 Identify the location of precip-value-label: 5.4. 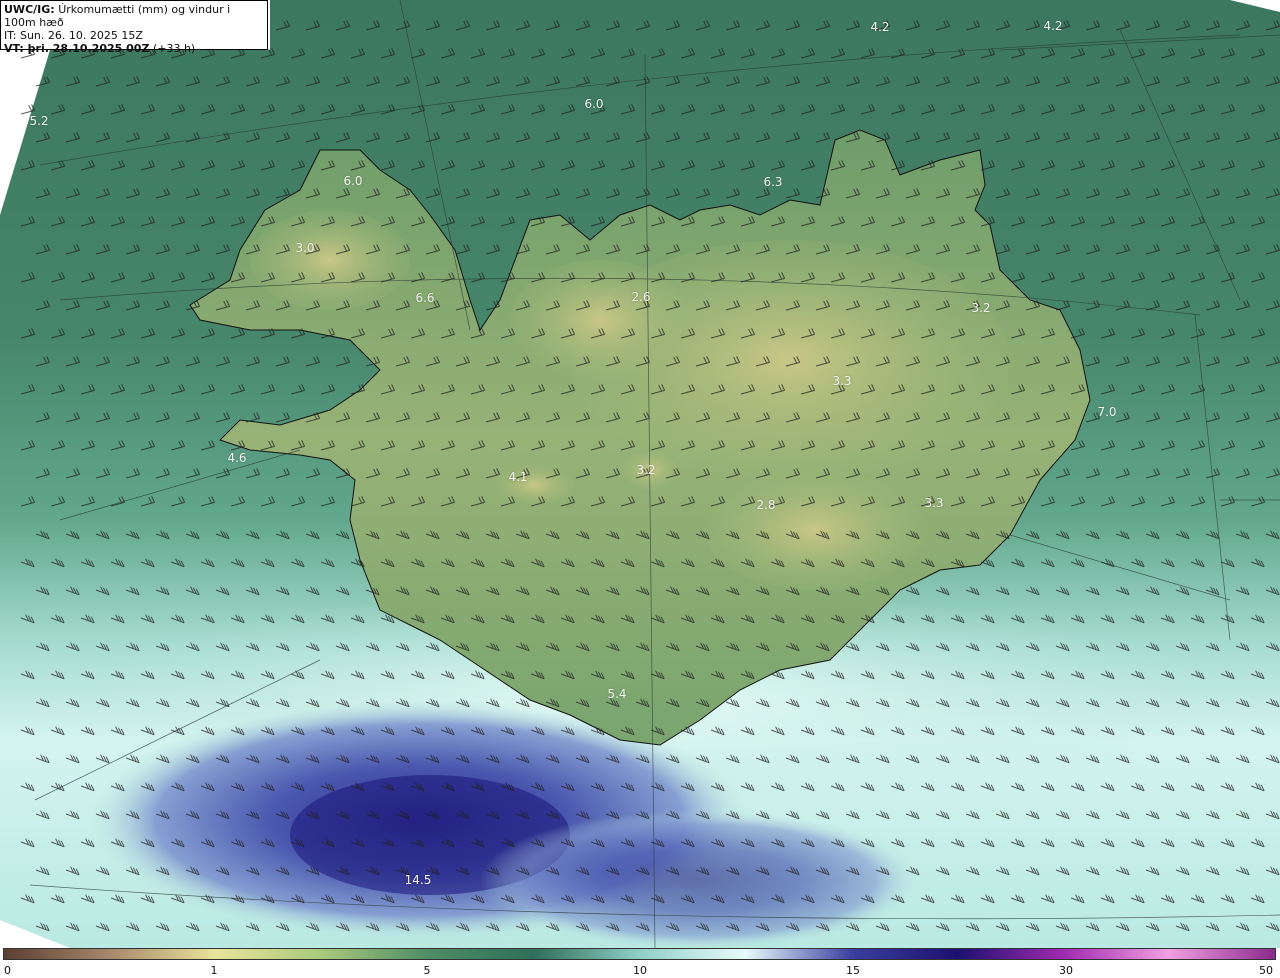
(617, 694).